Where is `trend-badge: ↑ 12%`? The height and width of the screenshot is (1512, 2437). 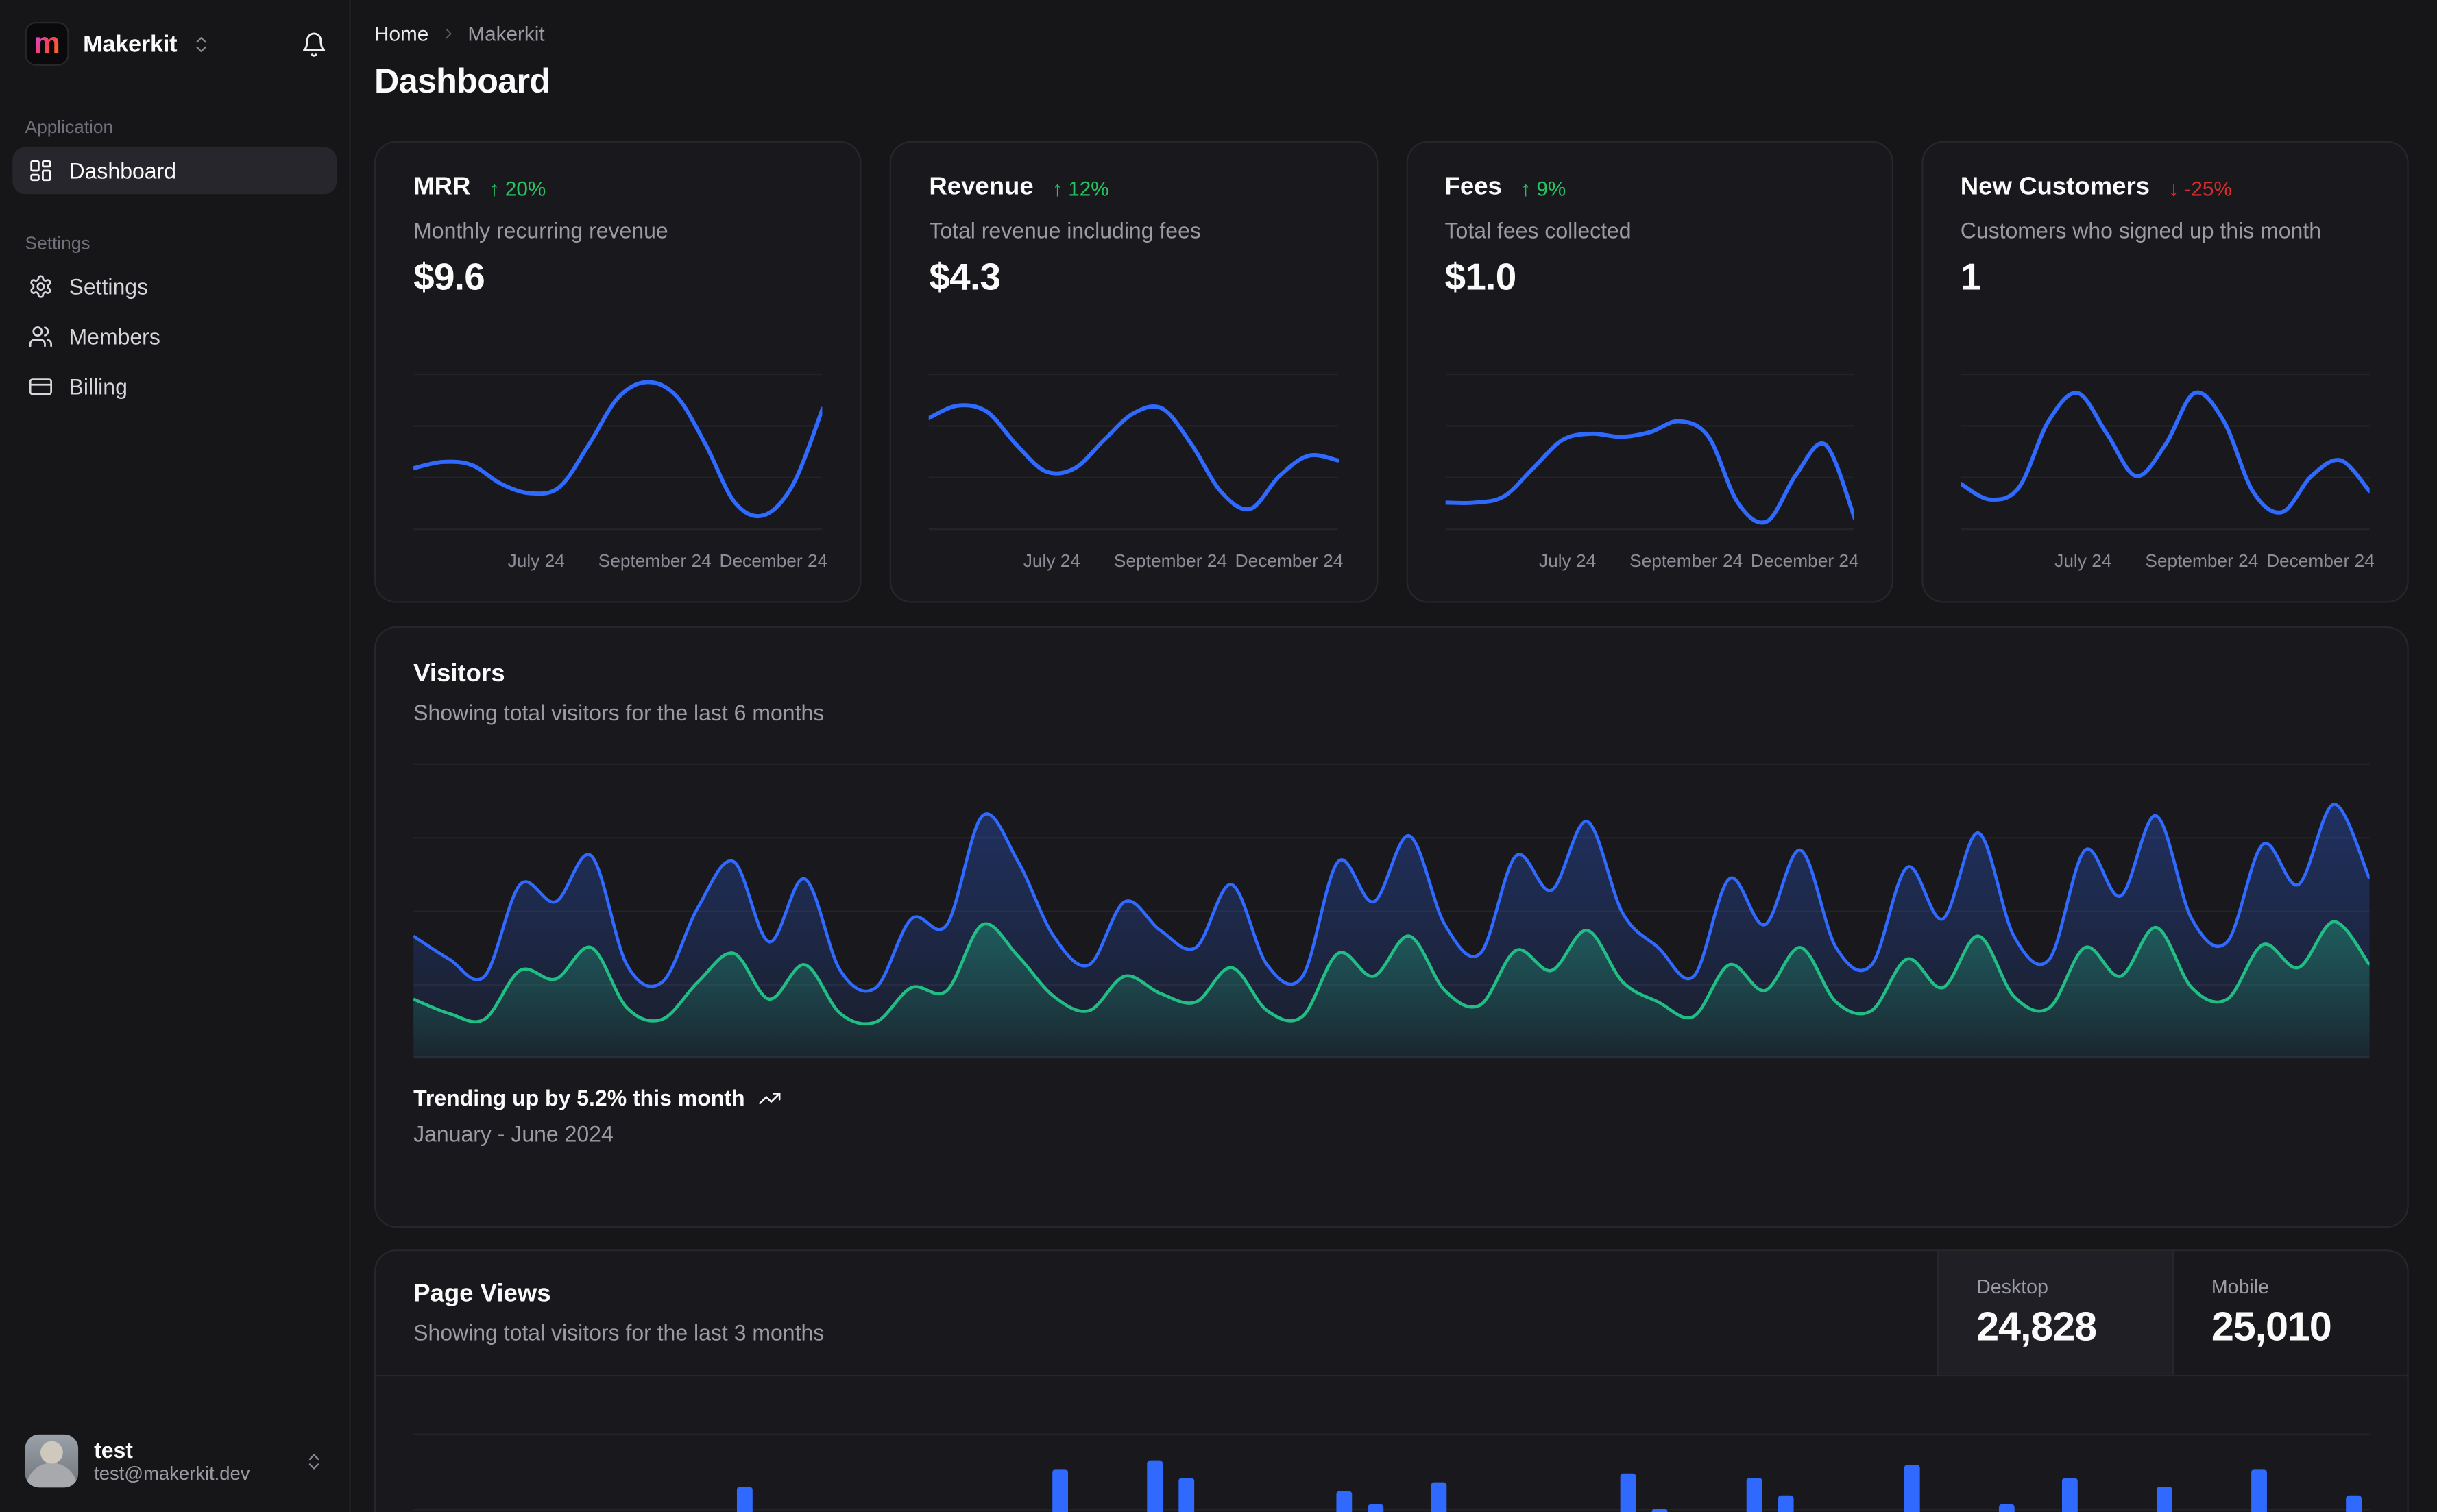
trend-badge: ↑ 12% is located at coordinates (1080, 188).